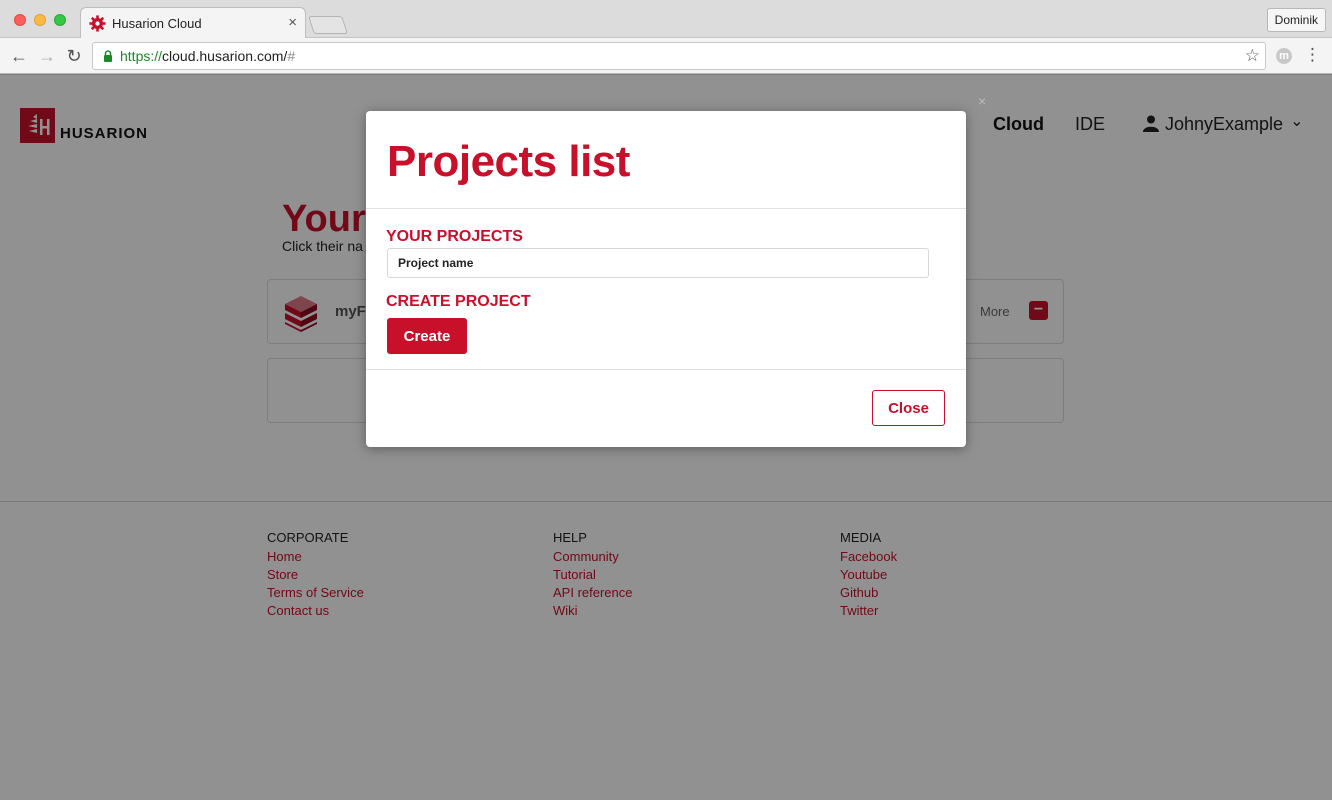 The height and width of the screenshot is (800, 1332). I want to click on back-arrow-icon: ←, so click(19, 56).